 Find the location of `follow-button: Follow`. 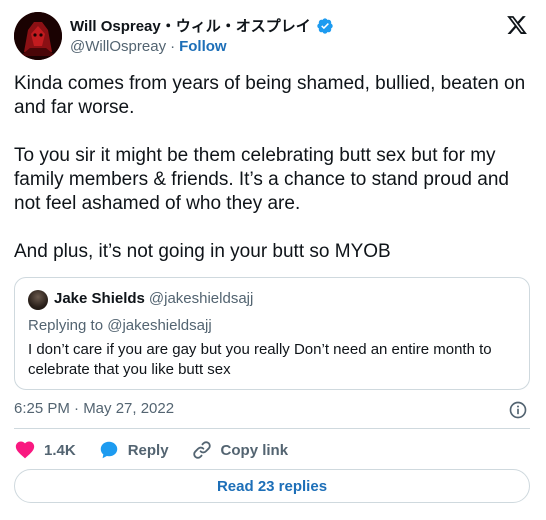

follow-button: Follow is located at coordinates (203, 46).